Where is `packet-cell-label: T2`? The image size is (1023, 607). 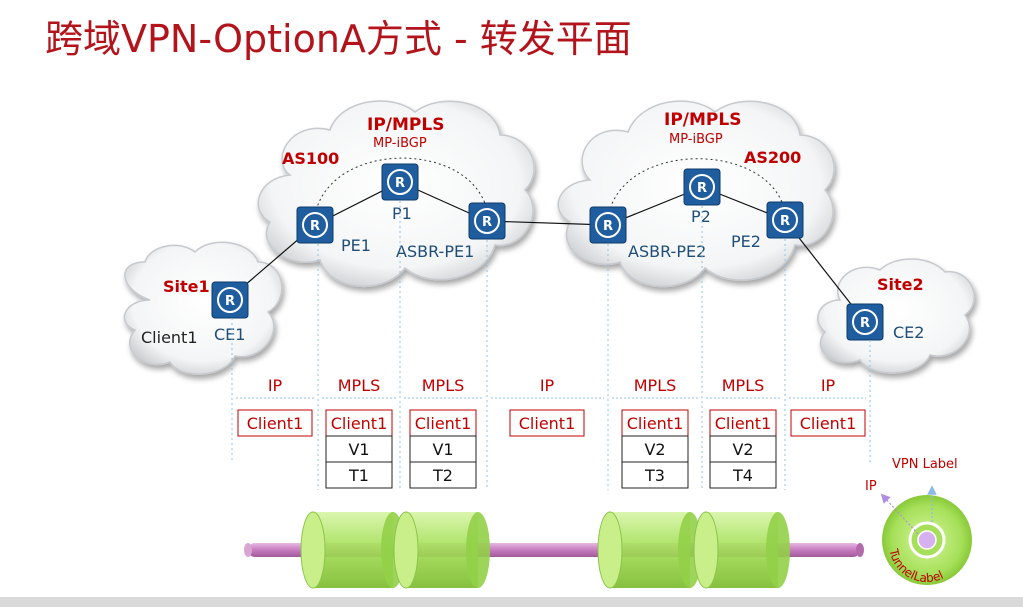
packet-cell-label: T2 is located at coordinates (442, 475).